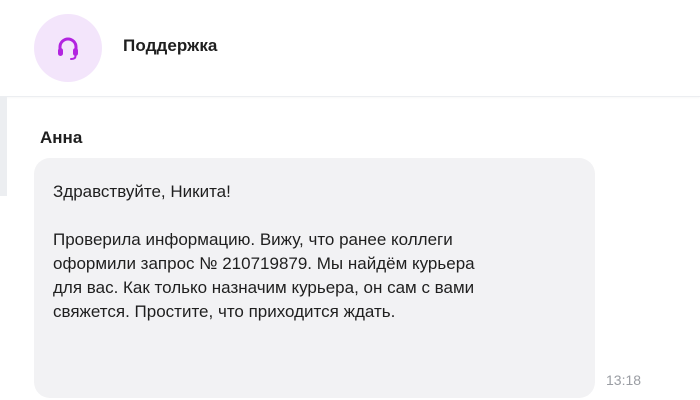  Describe the element at coordinates (3, 146) in the screenshot. I see `side-divider` at that location.